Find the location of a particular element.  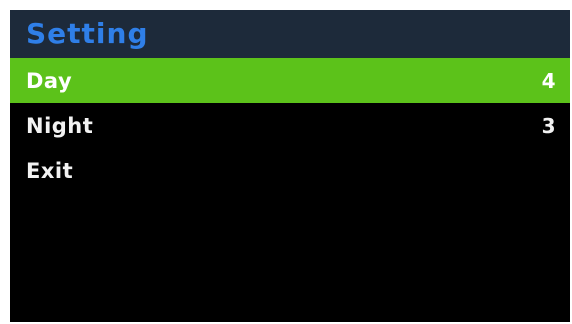

menu-item-day: Day 4 is located at coordinates (290, 80).